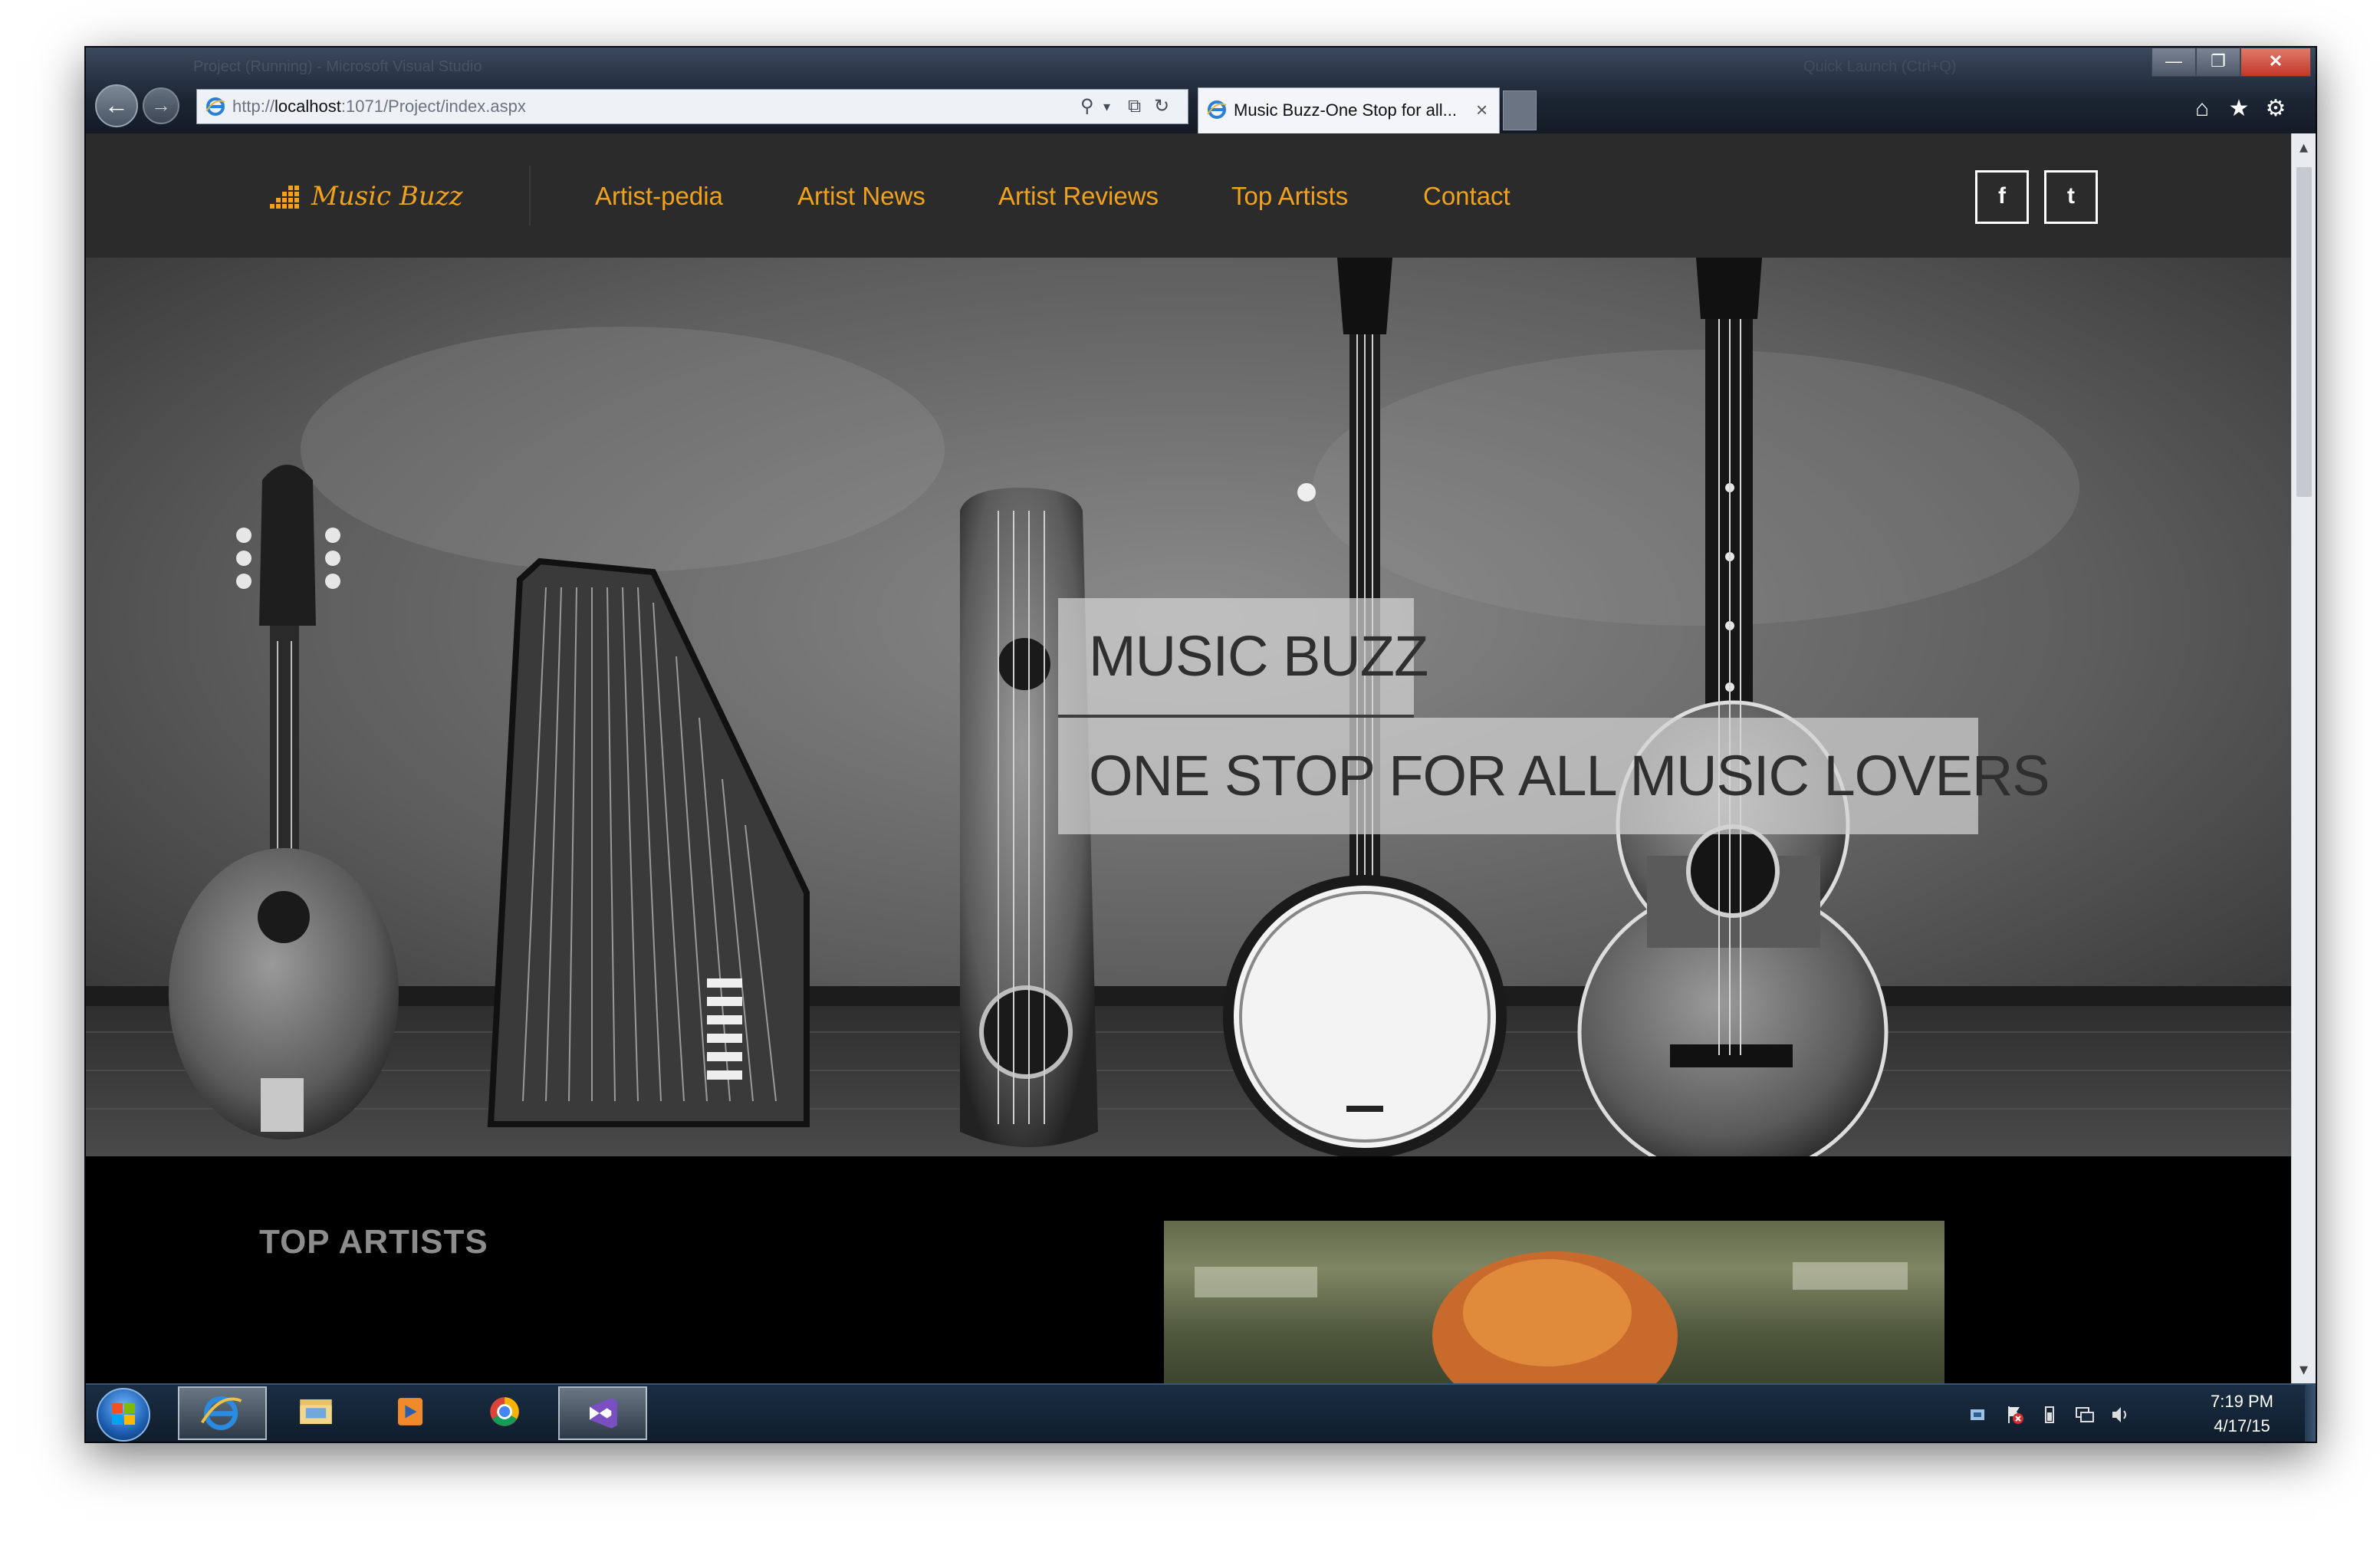  I want to click on clock-date: 4/17/15, so click(2242, 1425).